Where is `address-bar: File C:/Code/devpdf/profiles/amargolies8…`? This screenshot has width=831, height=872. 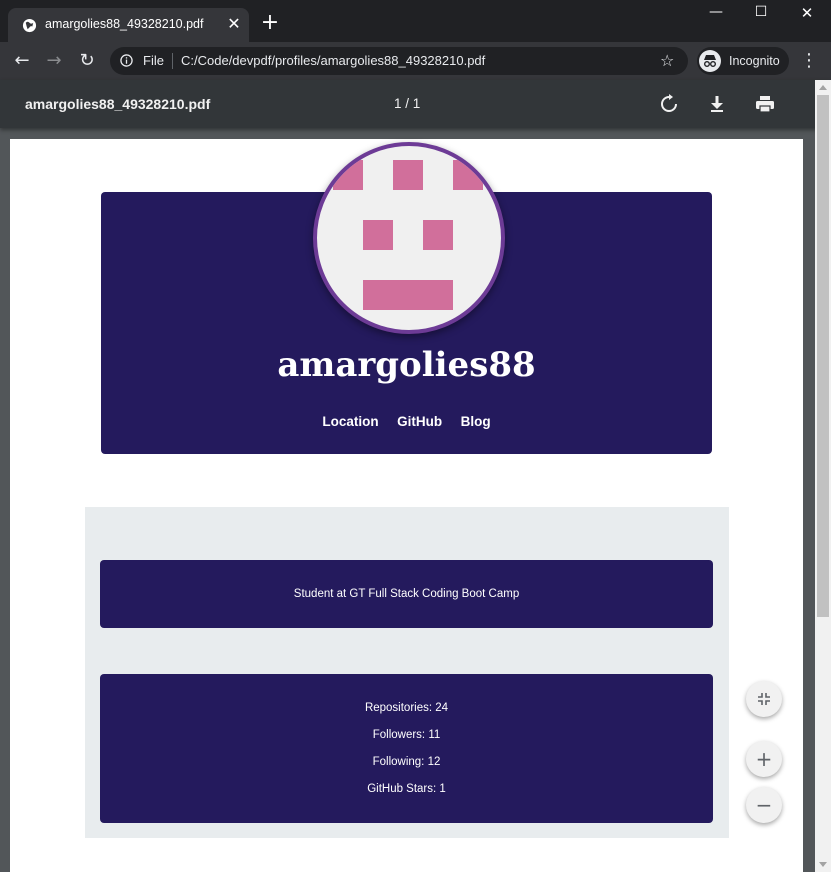 address-bar: File C:/Code/devpdf/profiles/amargolies8… is located at coordinates (399, 61).